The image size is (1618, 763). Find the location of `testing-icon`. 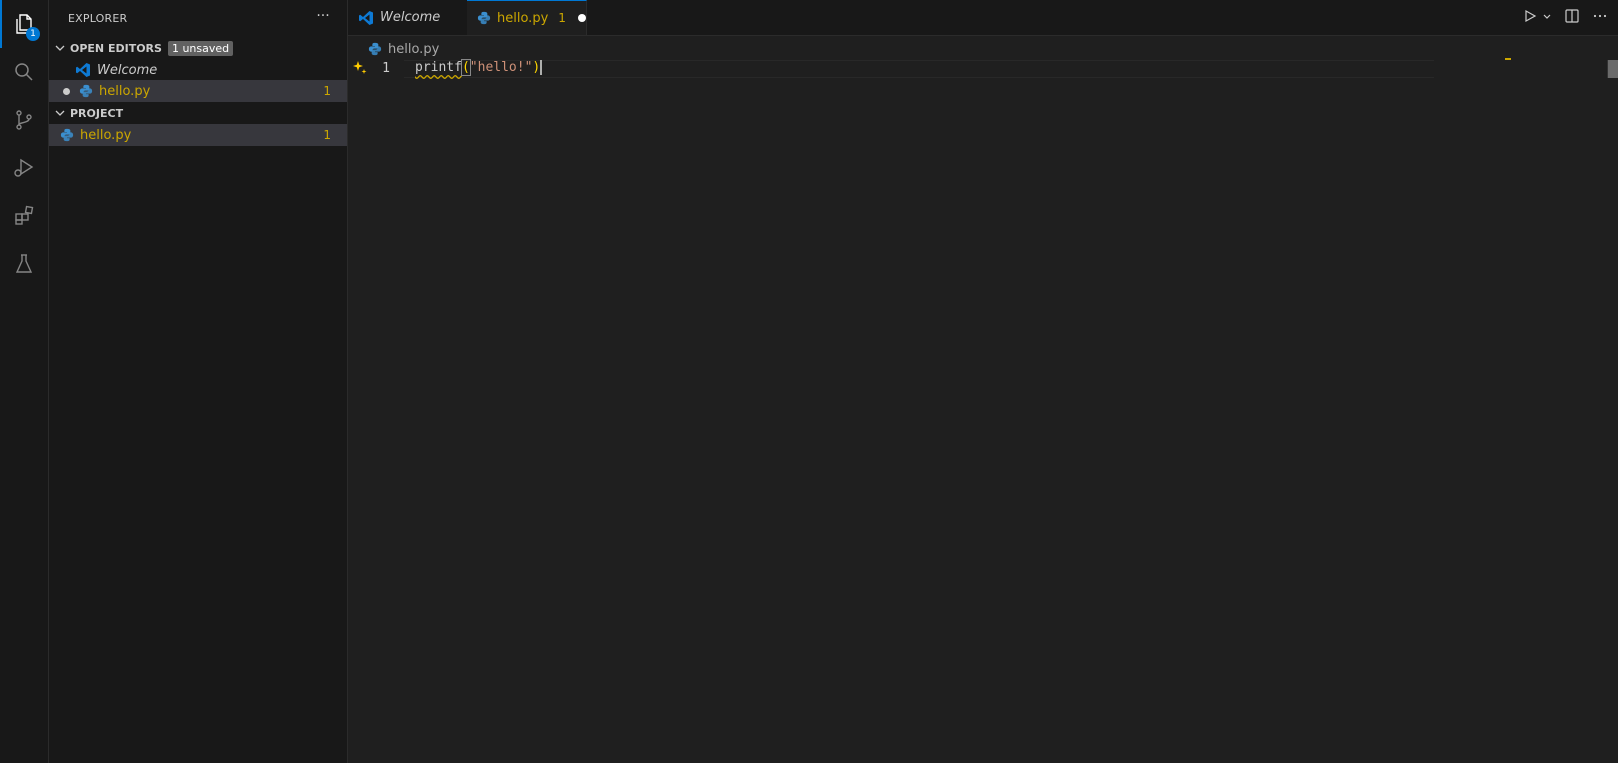

testing-icon is located at coordinates (24, 263).